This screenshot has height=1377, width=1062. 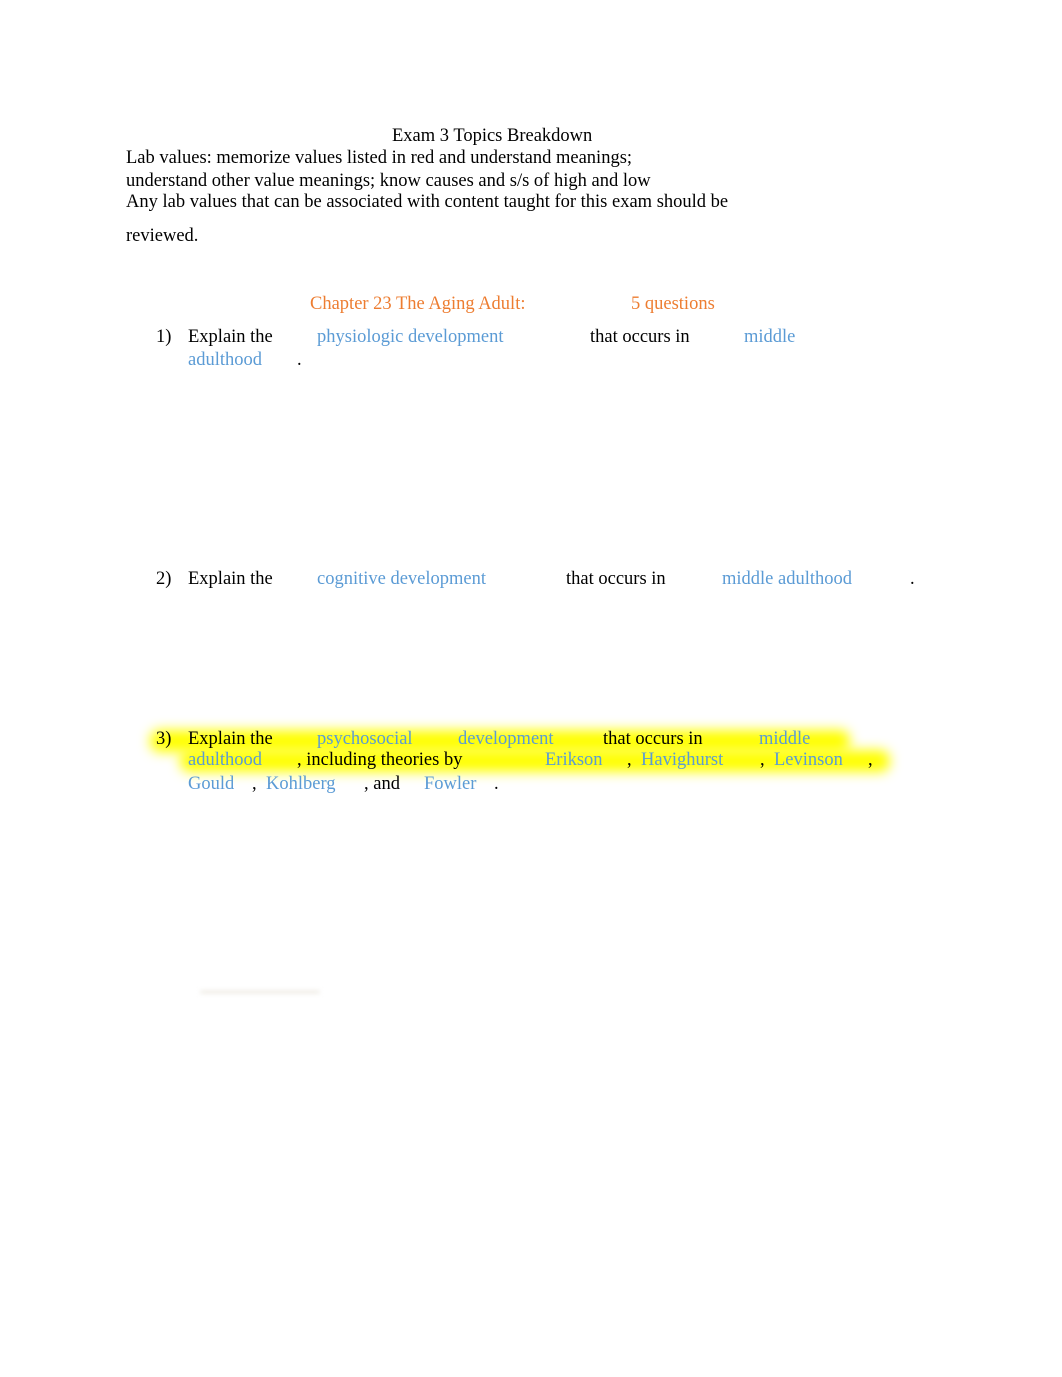 I want to click on document-title: Exam 3 Topics Breakdown, so click(x=492, y=136).